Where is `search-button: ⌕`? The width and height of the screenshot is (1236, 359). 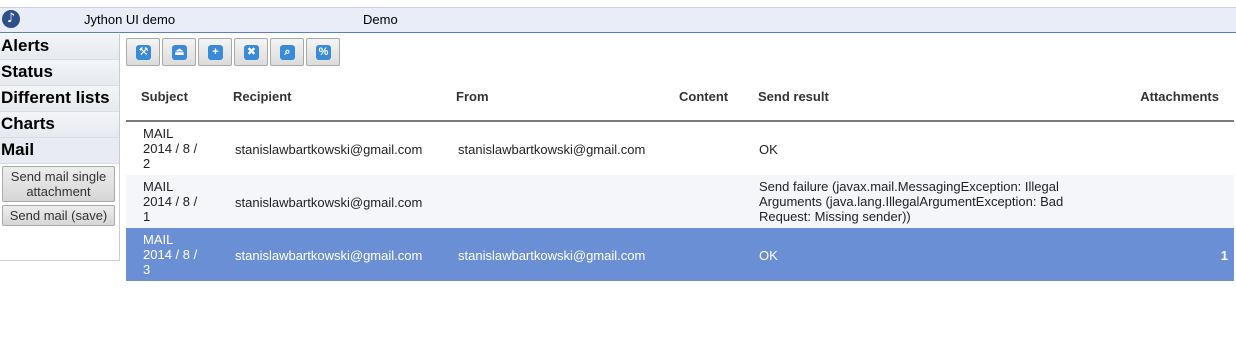 search-button: ⌕ is located at coordinates (287, 52).